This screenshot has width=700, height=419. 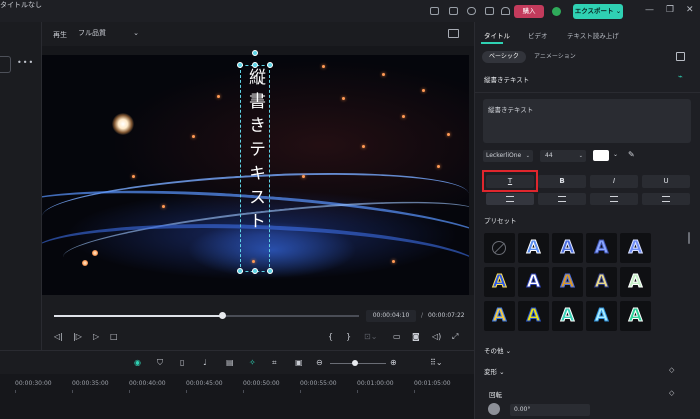 I want to click on export-button: エクスポート ⌄, so click(x=598, y=11).